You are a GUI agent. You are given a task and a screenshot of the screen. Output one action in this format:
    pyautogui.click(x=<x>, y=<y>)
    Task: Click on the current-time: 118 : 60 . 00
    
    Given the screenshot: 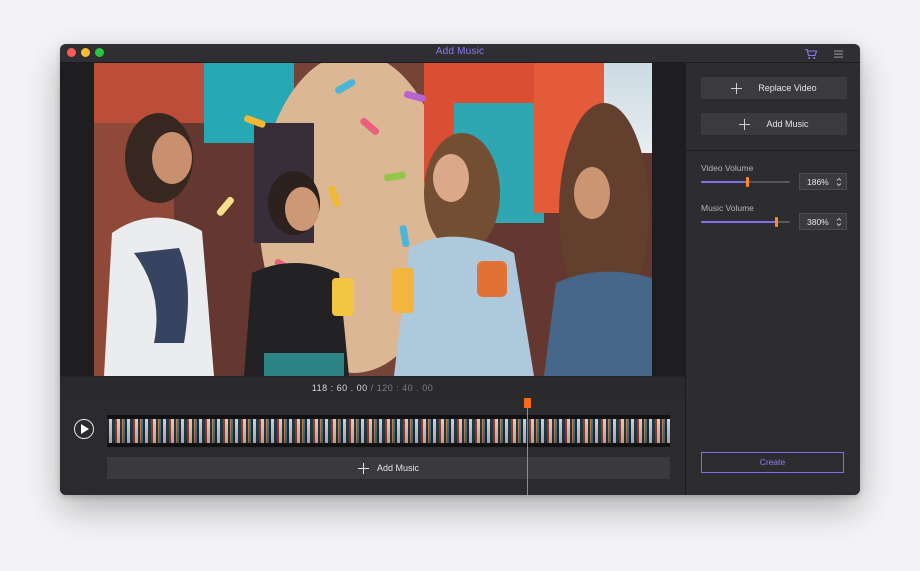 What is the action you would take?
    pyautogui.click(x=339, y=388)
    